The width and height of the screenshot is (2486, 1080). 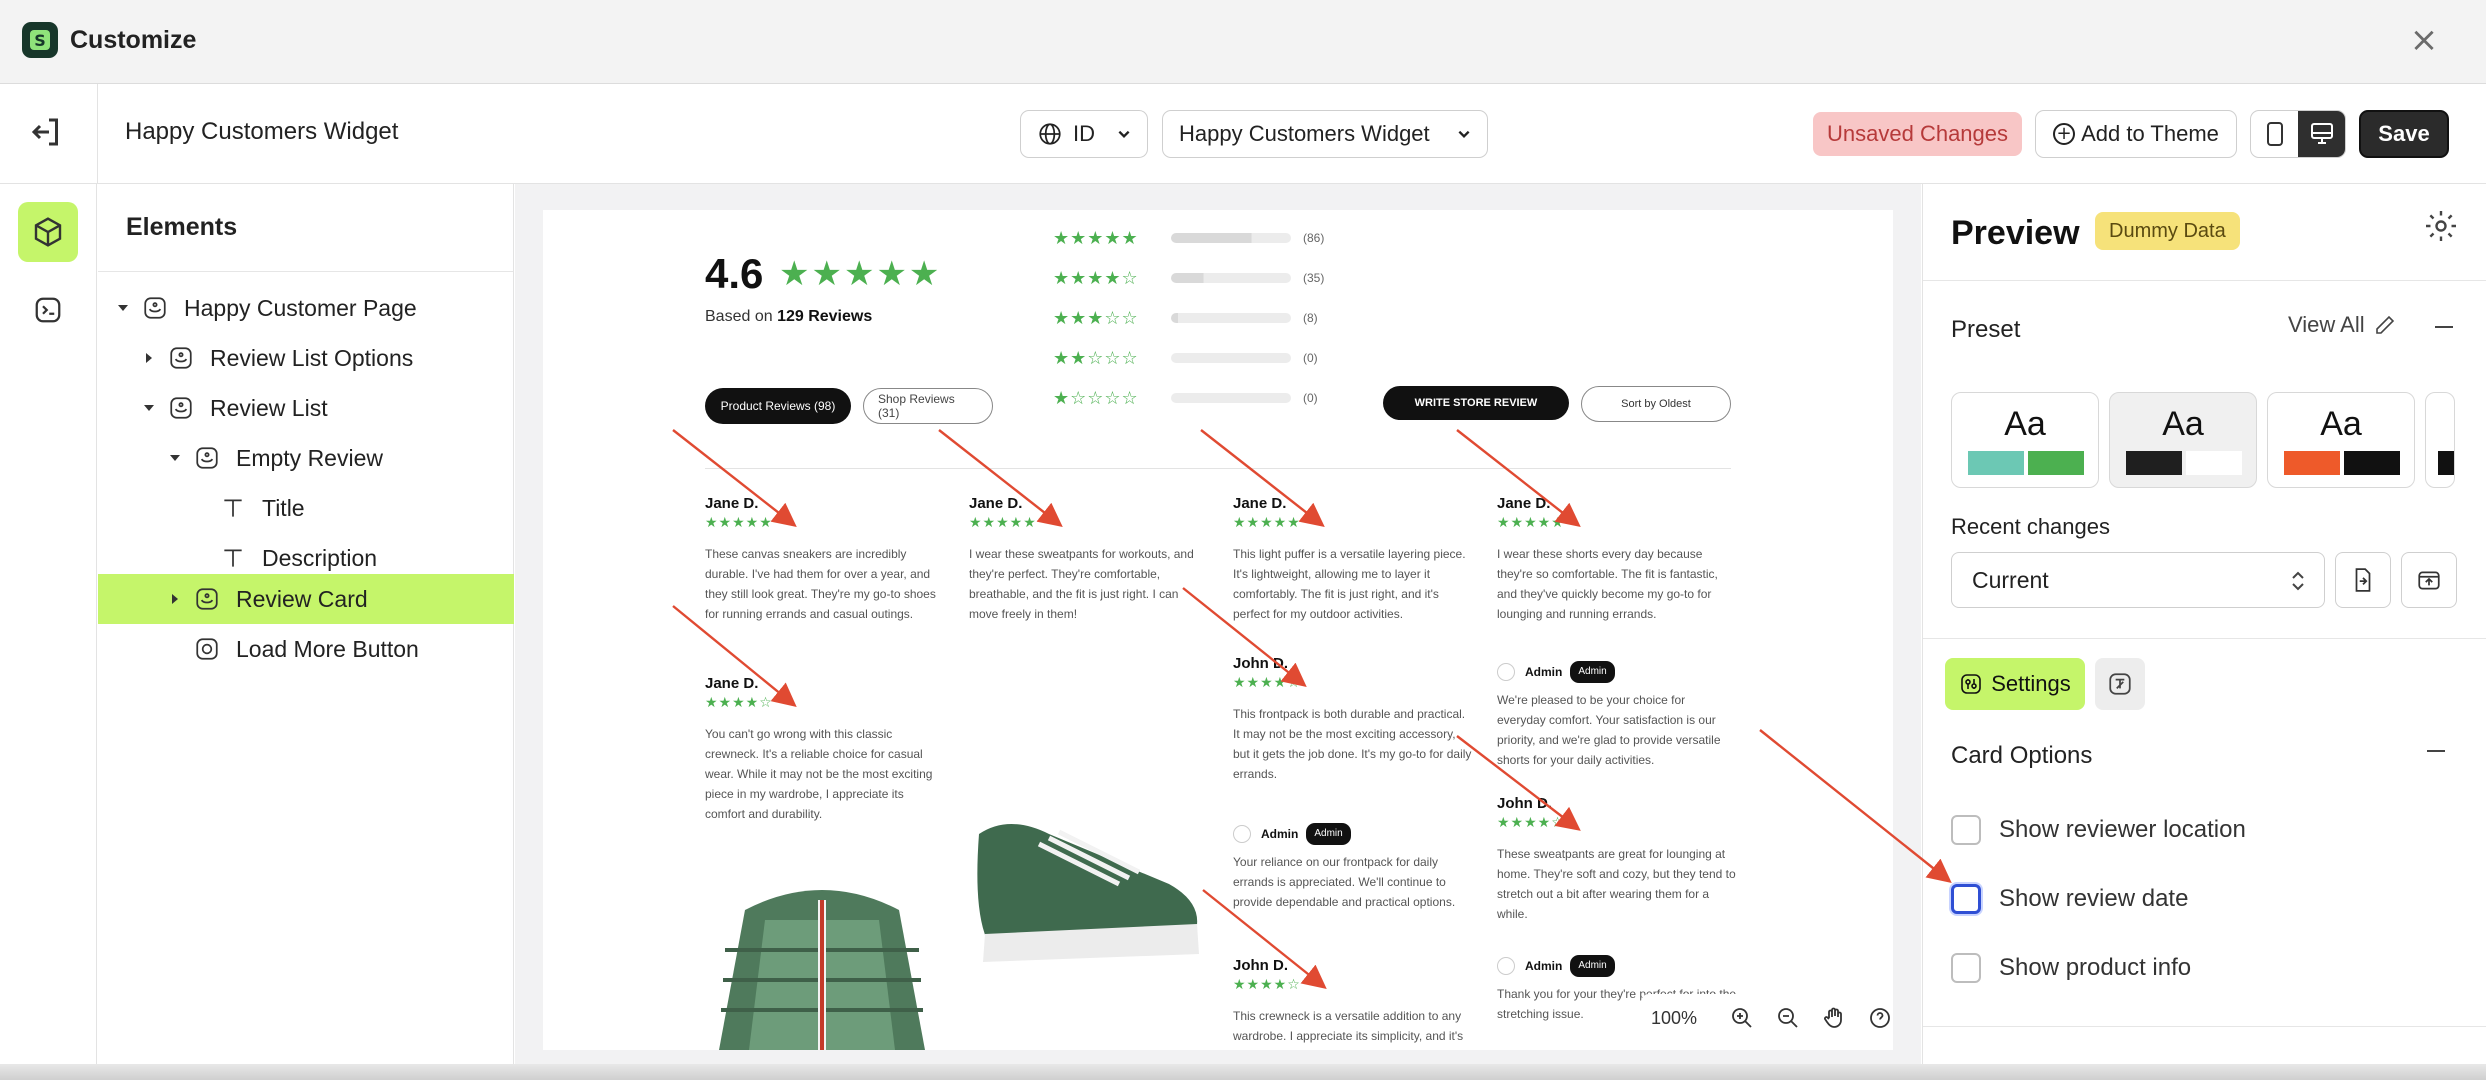 I want to click on help-icon, so click(x=1879, y=1018).